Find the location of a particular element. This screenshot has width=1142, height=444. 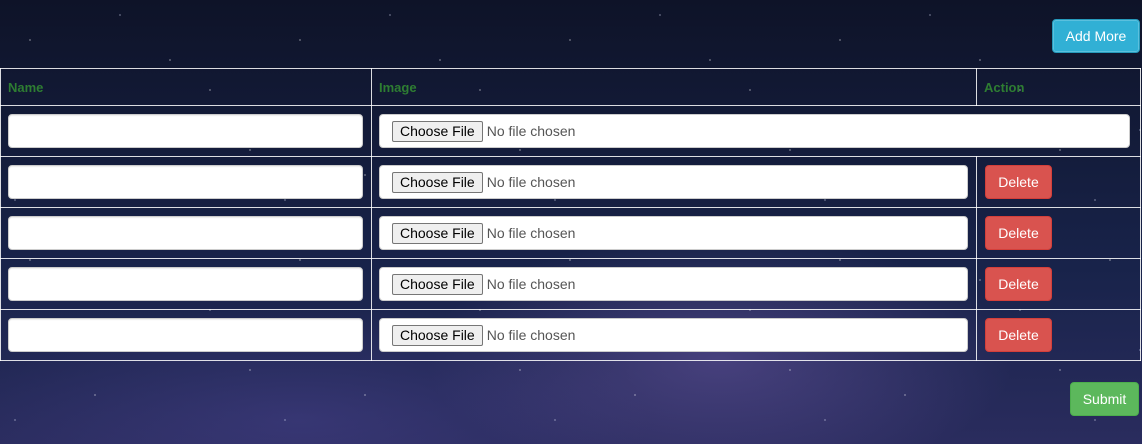

table-header-row: Name Image Action is located at coordinates (570, 87).